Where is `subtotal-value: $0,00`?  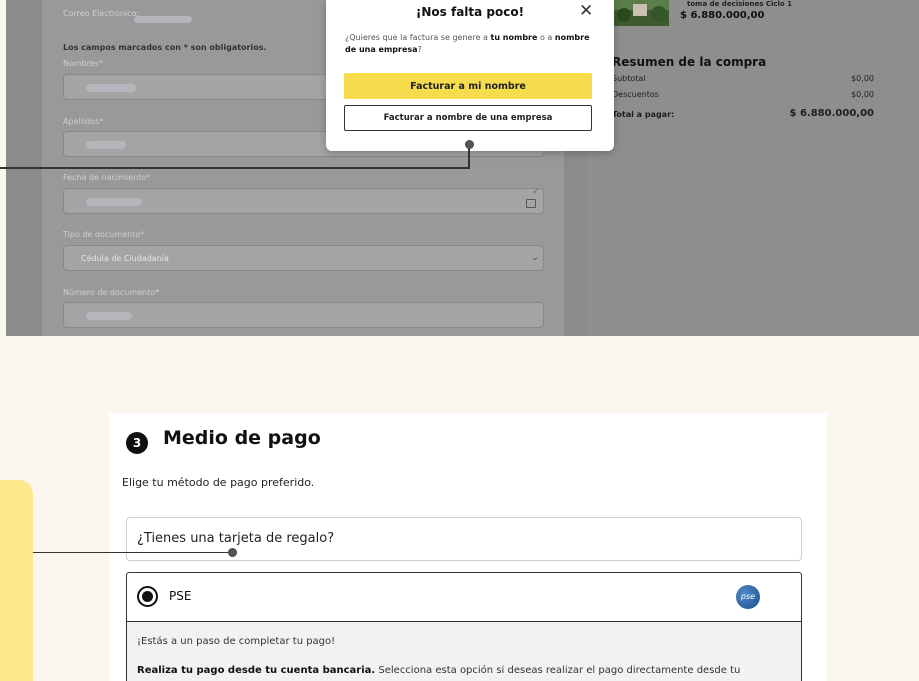
subtotal-value: $0,00 is located at coordinates (862, 78).